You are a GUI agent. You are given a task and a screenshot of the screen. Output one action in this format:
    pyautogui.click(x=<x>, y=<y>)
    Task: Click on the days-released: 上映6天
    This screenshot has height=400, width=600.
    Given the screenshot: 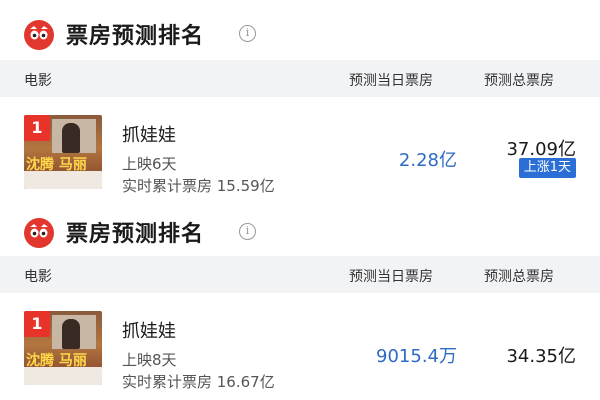 What is the action you would take?
    pyautogui.click(x=149, y=164)
    